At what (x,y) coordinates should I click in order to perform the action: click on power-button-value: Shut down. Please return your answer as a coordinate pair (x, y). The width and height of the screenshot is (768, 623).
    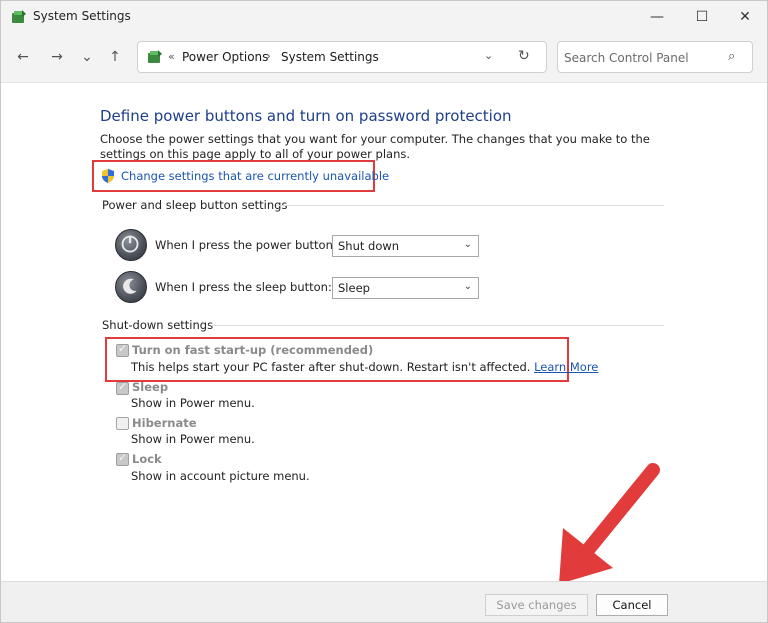
    Looking at the image, I should click on (369, 246).